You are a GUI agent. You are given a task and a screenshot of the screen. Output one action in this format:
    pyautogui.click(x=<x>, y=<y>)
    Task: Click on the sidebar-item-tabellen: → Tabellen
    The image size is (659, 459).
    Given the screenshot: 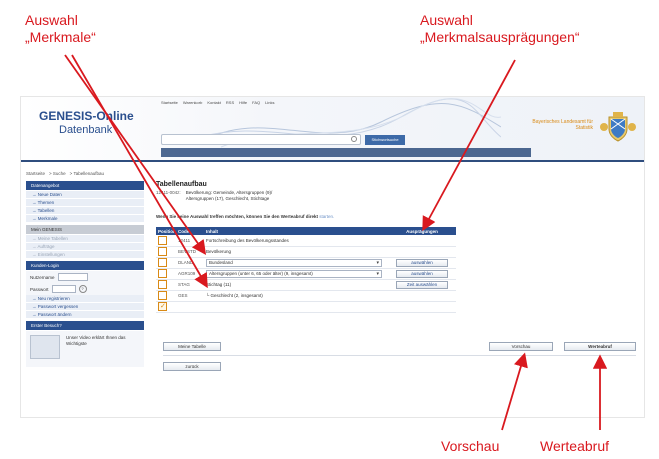 What is the action you would take?
    pyautogui.click(x=85, y=211)
    